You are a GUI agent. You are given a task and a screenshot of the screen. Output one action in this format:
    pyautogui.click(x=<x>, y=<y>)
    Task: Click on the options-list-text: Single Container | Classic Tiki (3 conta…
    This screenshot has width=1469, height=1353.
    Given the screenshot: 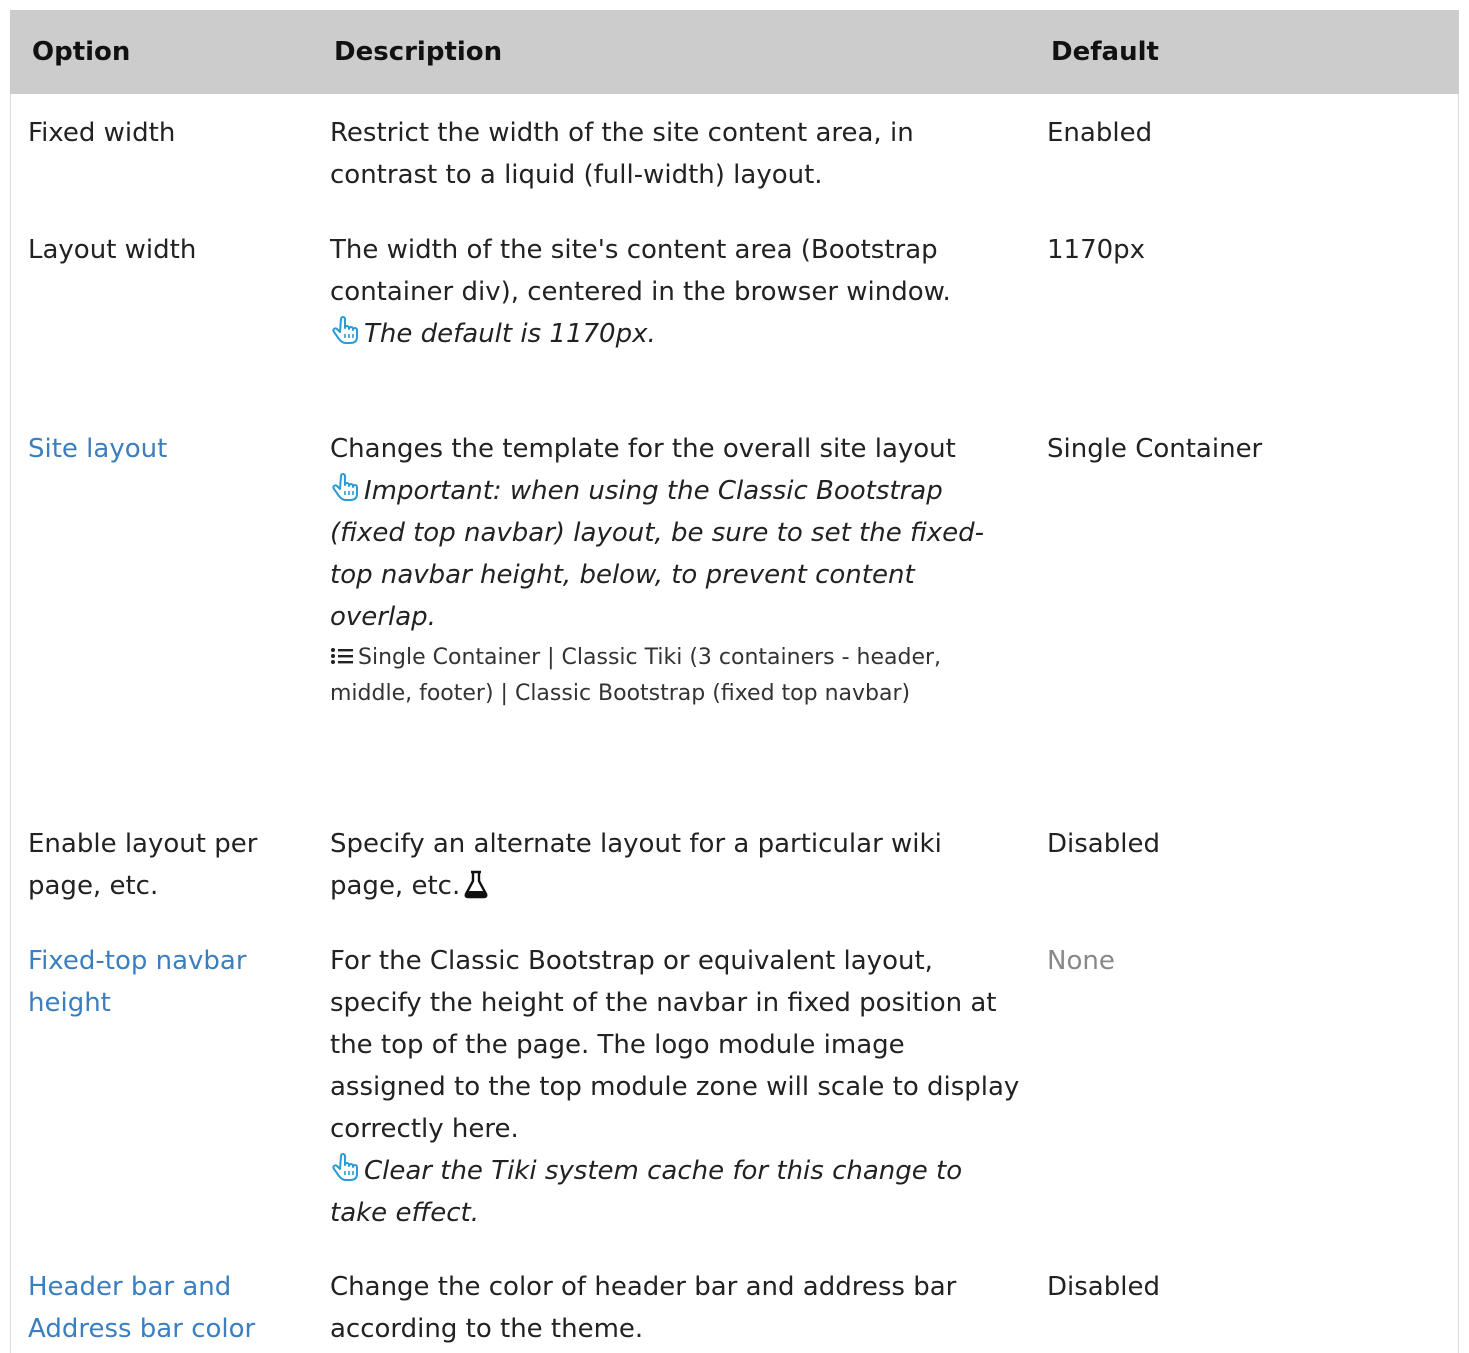 What is the action you would take?
    pyautogui.click(x=636, y=675)
    